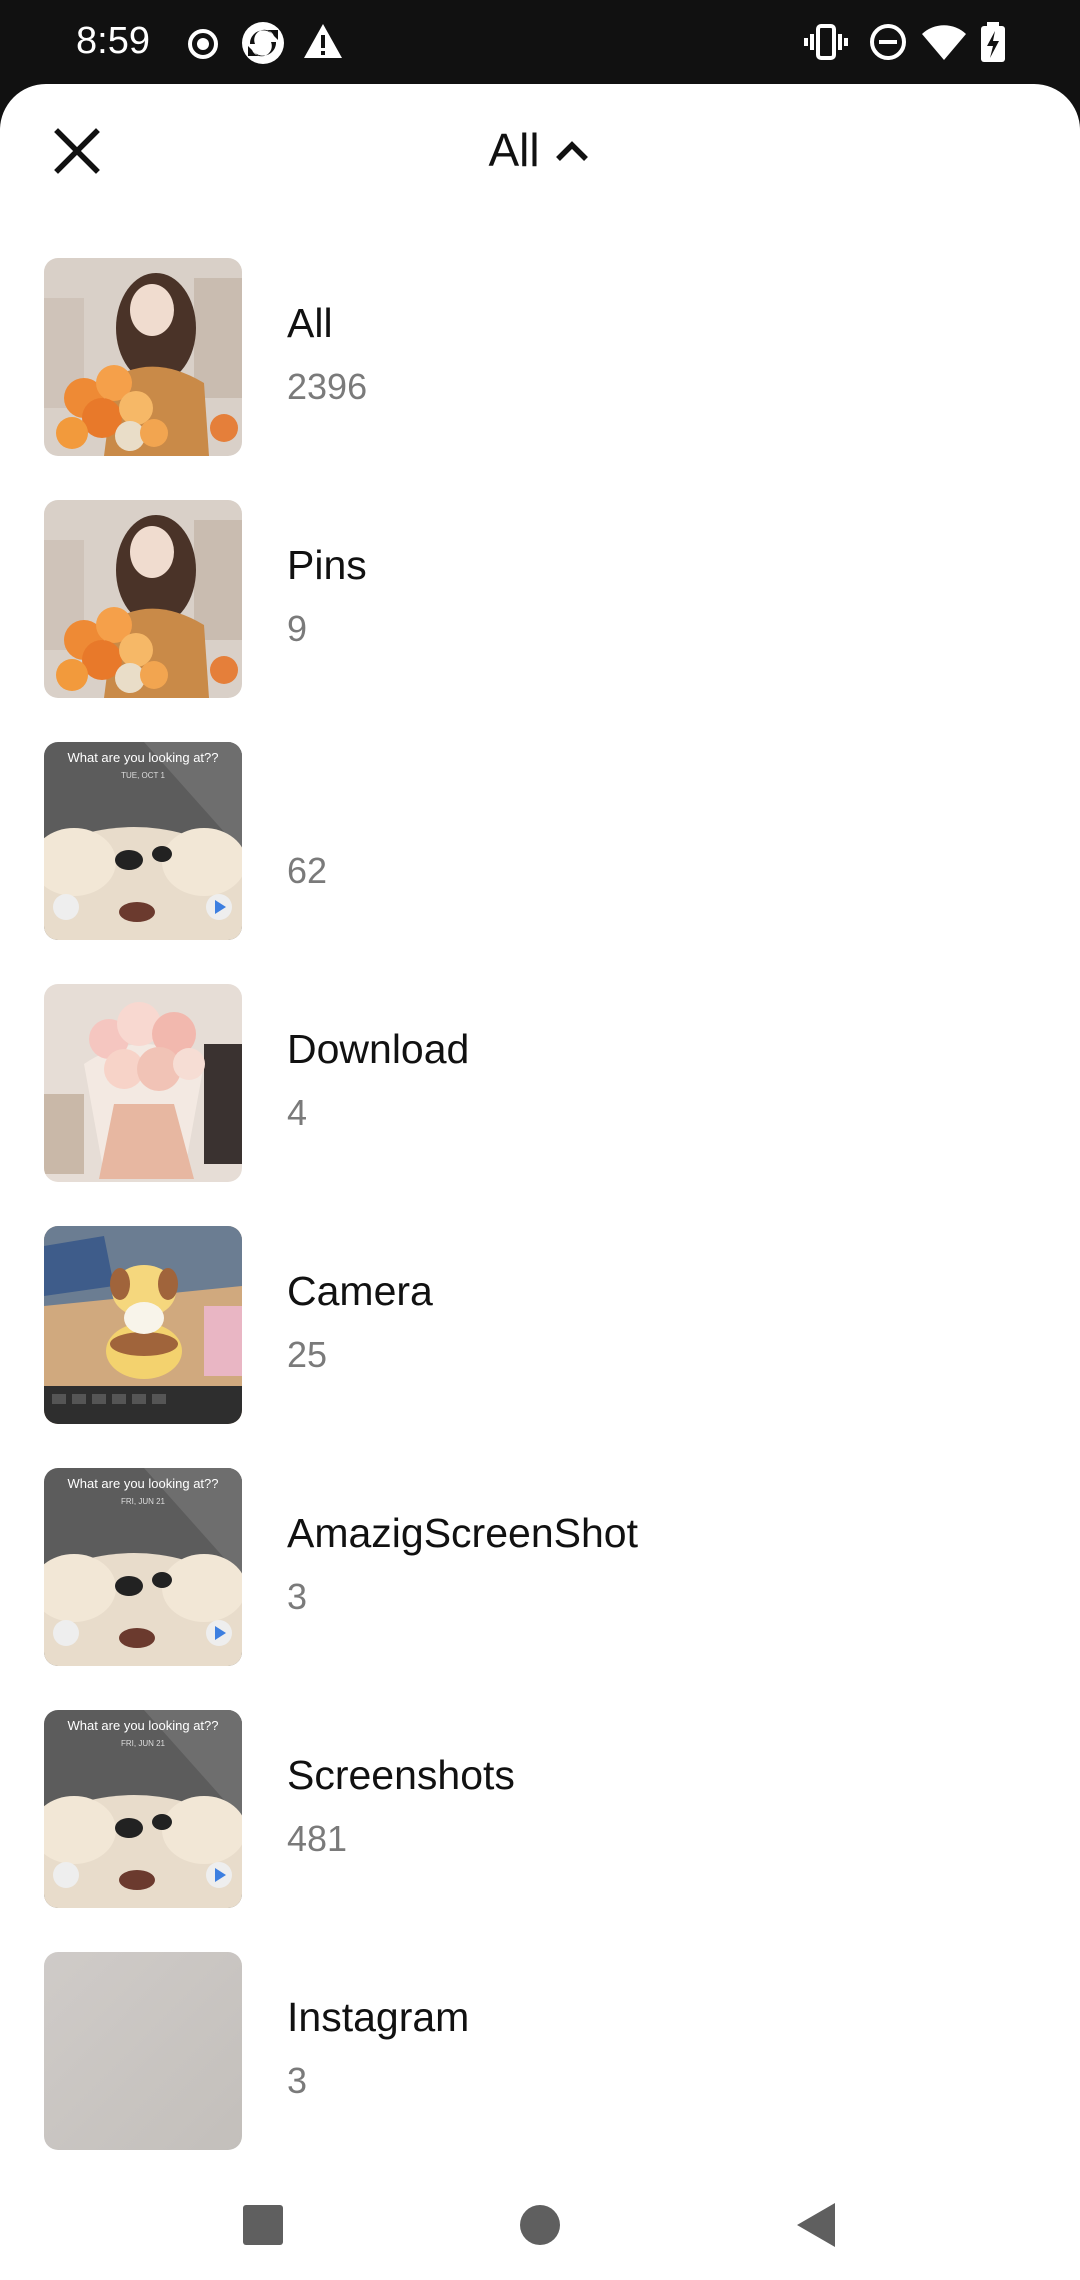 This screenshot has width=1080, height=2280. What do you see at coordinates (540, 621) in the screenshot?
I see `album-item-pins: Pins 9` at bounding box center [540, 621].